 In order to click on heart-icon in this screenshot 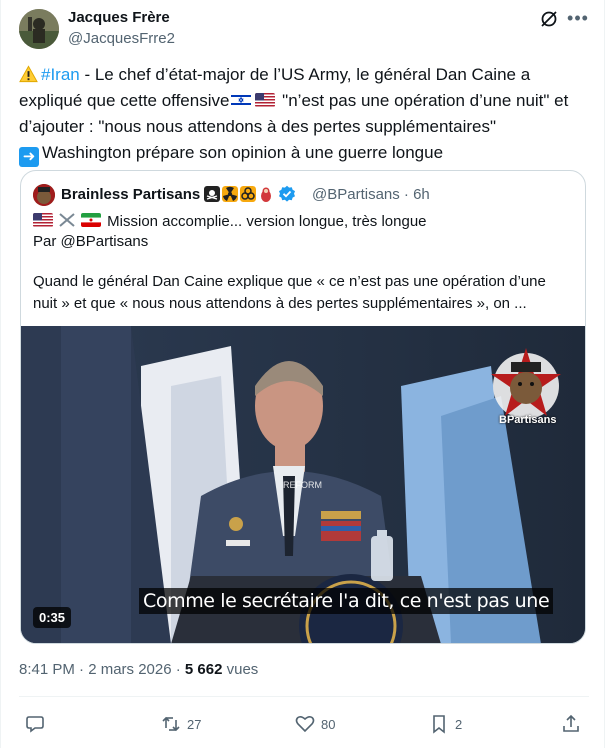, I will do `click(305, 724)`.